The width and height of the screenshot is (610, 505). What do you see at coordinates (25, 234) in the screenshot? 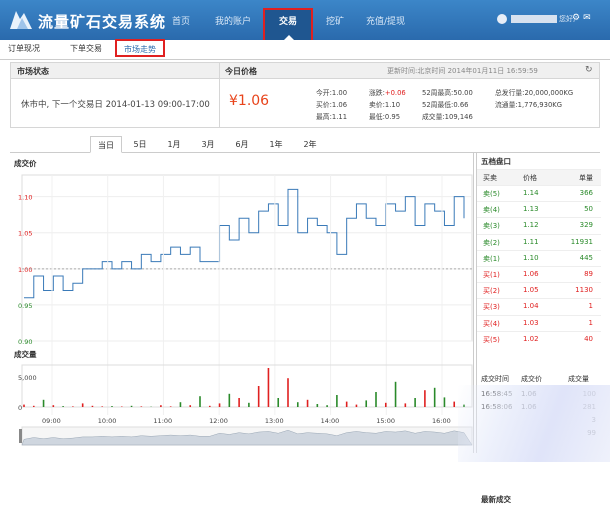
I see `price-tick-label: 1.05` at bounding box center [25, 234].